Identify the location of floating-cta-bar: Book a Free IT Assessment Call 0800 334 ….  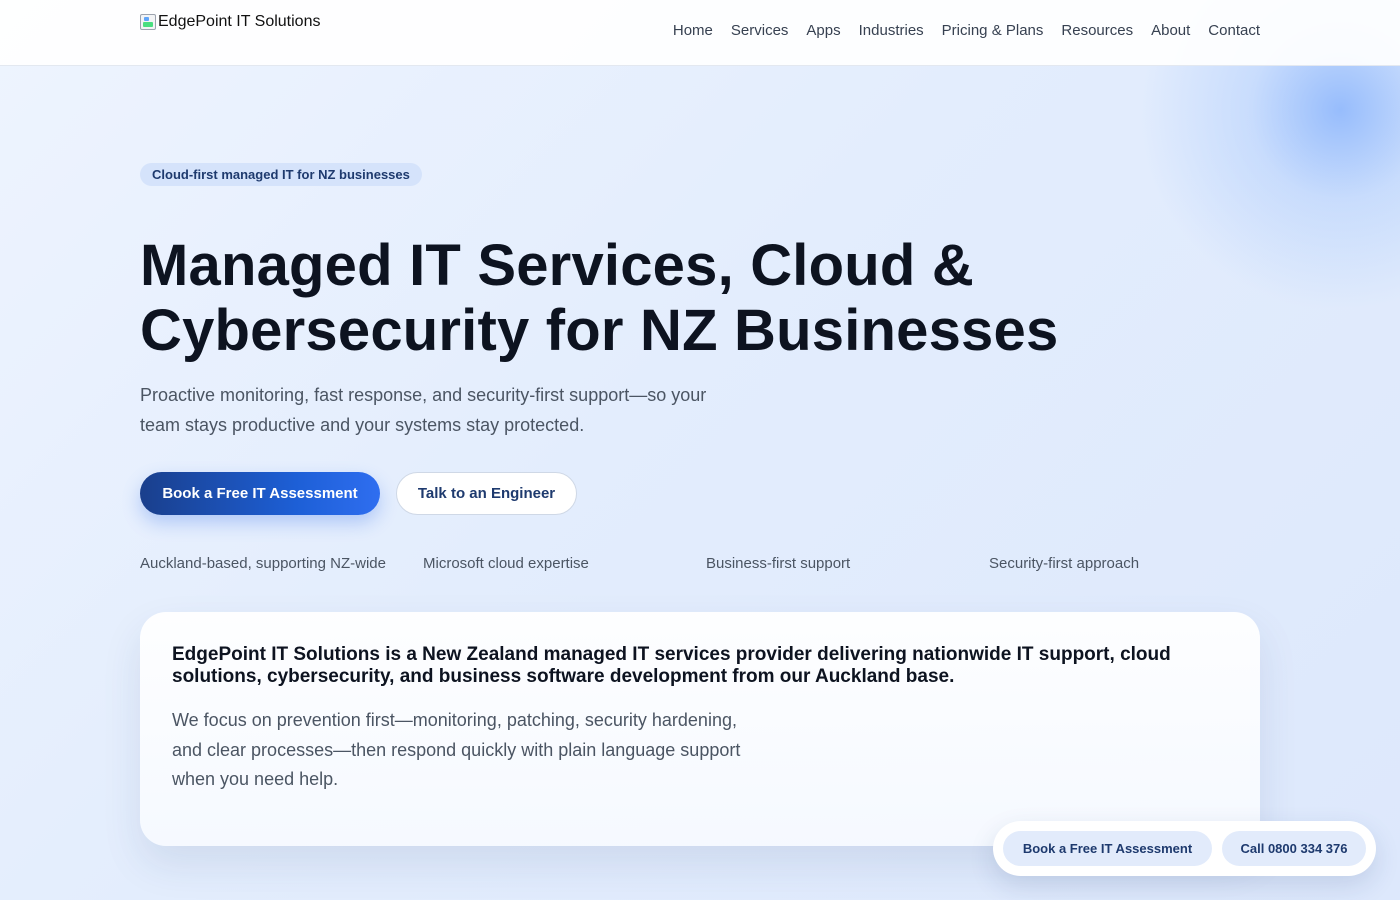
(1184, 848).